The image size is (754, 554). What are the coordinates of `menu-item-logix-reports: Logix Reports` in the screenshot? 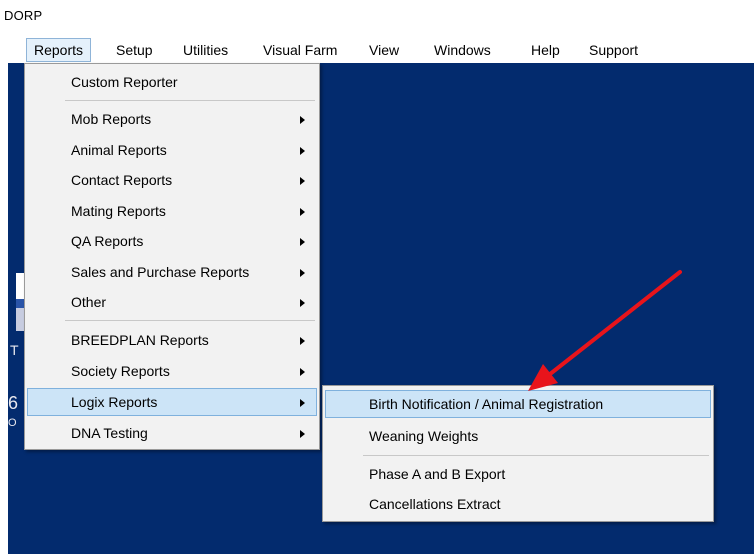 It's located at (172, 402).